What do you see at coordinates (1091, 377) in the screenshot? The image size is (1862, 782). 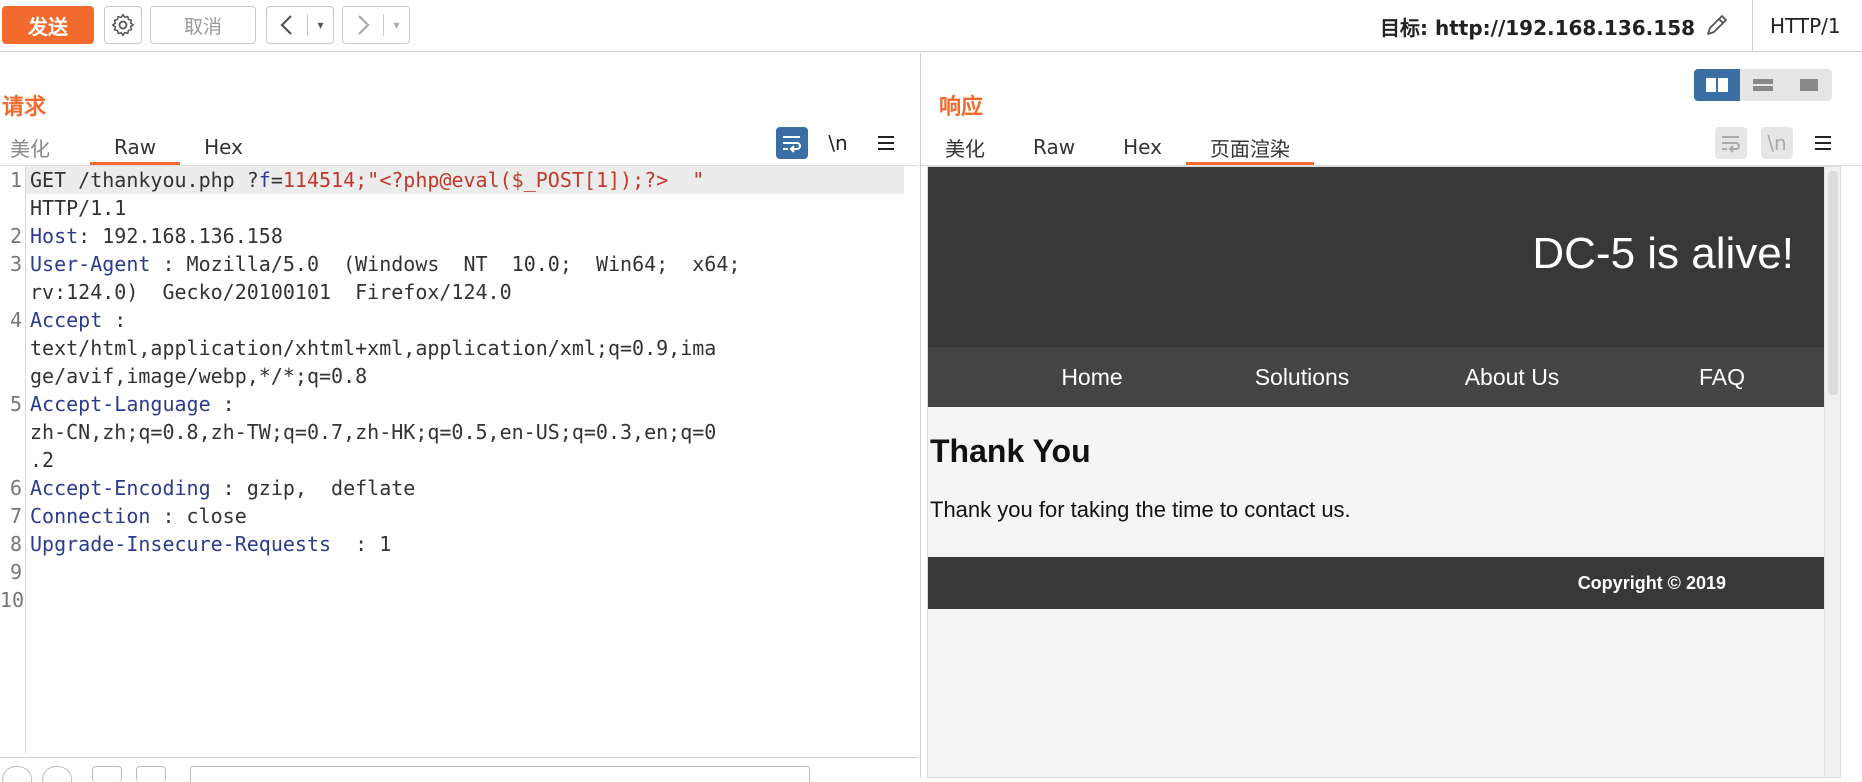 I see `nav-link-home: Home` at bounding box center [1091, 377].